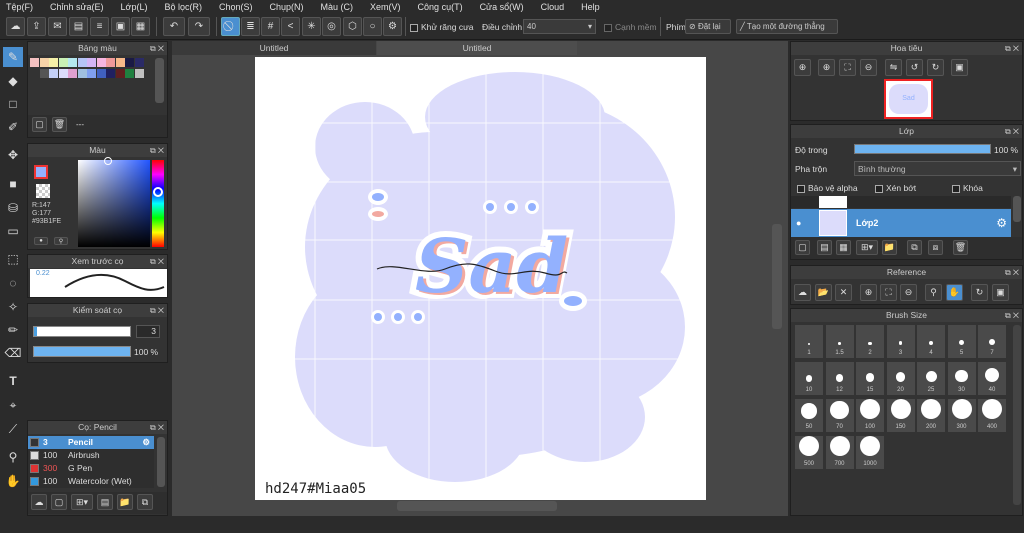 Image resolution: width=1024 pixels, height=533 pixels. I want to click on new-tone-icon: ▦, so click(843, 247).